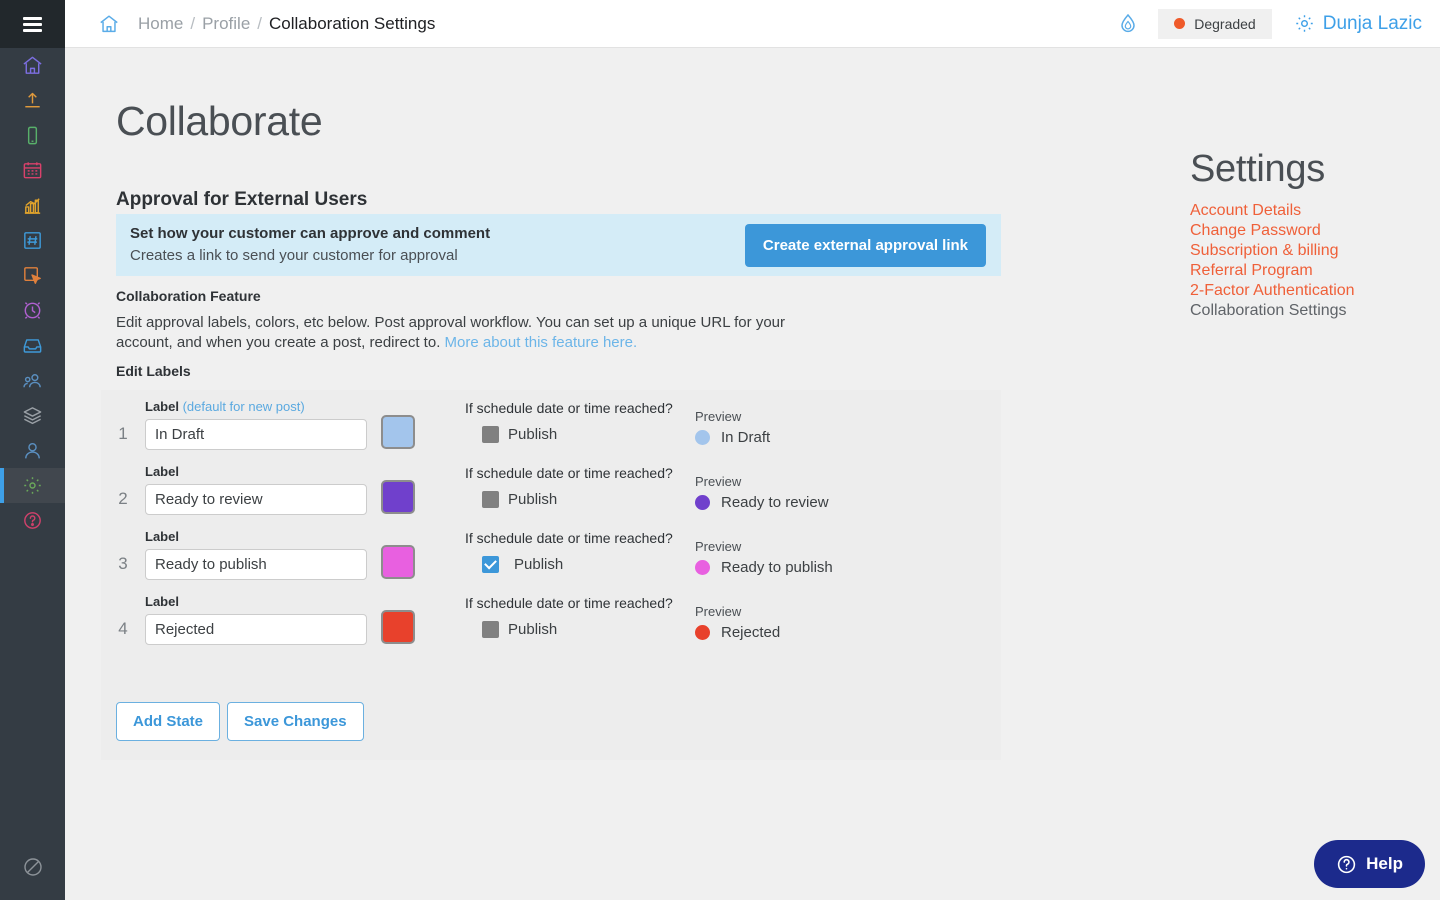 This screenshot has width=1440, height=900. I want to click on left-nav-rail, so click(32, 450).